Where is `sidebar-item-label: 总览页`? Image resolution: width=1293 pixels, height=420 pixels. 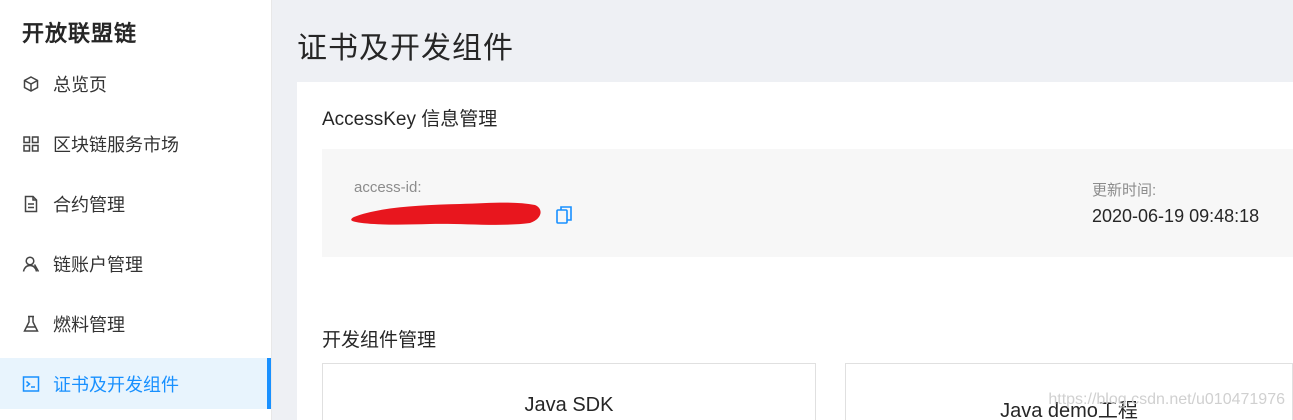
sidebar-item-label: 总览页 is located at coordinates (80, 84).